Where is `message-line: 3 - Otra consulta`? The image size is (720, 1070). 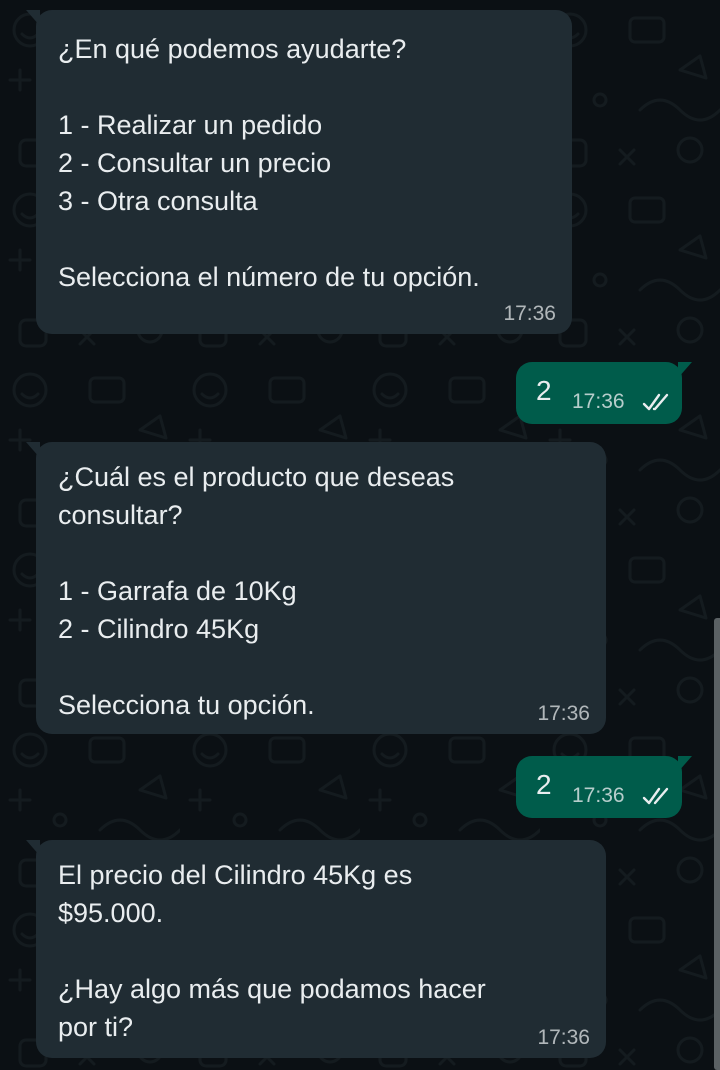 message-line: 3 - Otra consulta is located at coordinates (158, 201).